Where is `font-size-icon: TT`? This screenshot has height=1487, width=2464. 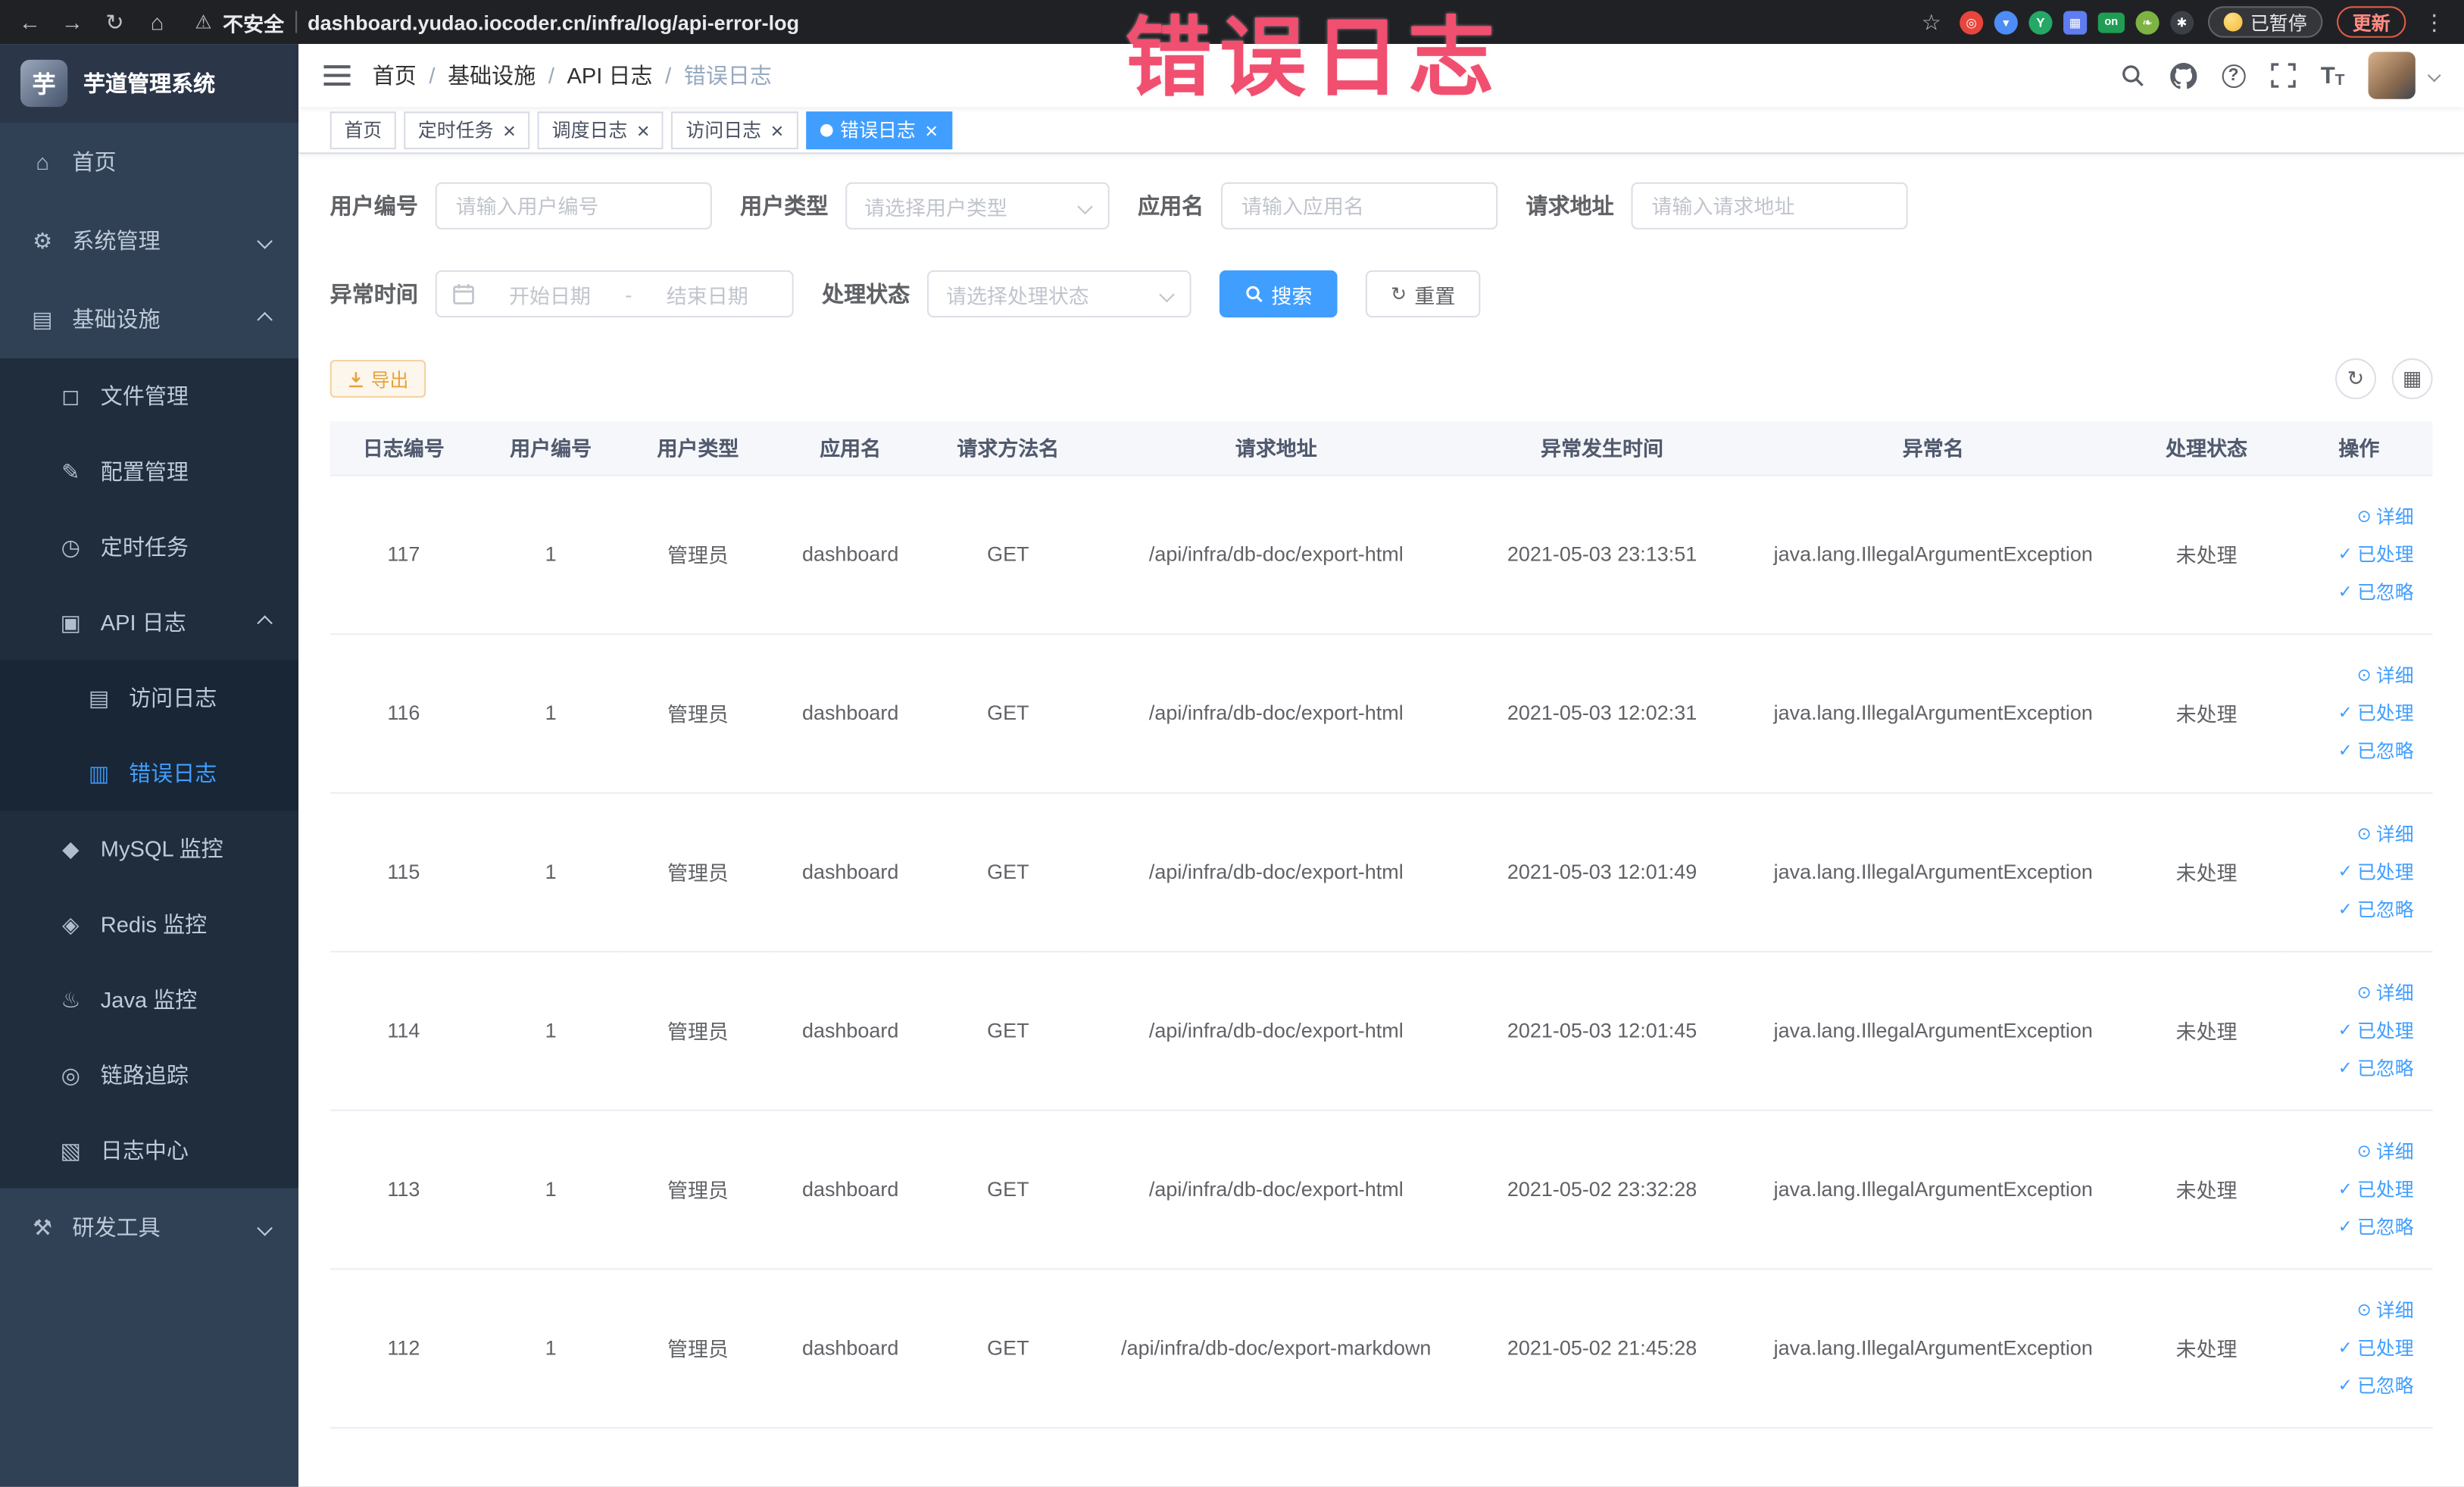 font-size-icon: TT is located at coordinates (2333, 75).